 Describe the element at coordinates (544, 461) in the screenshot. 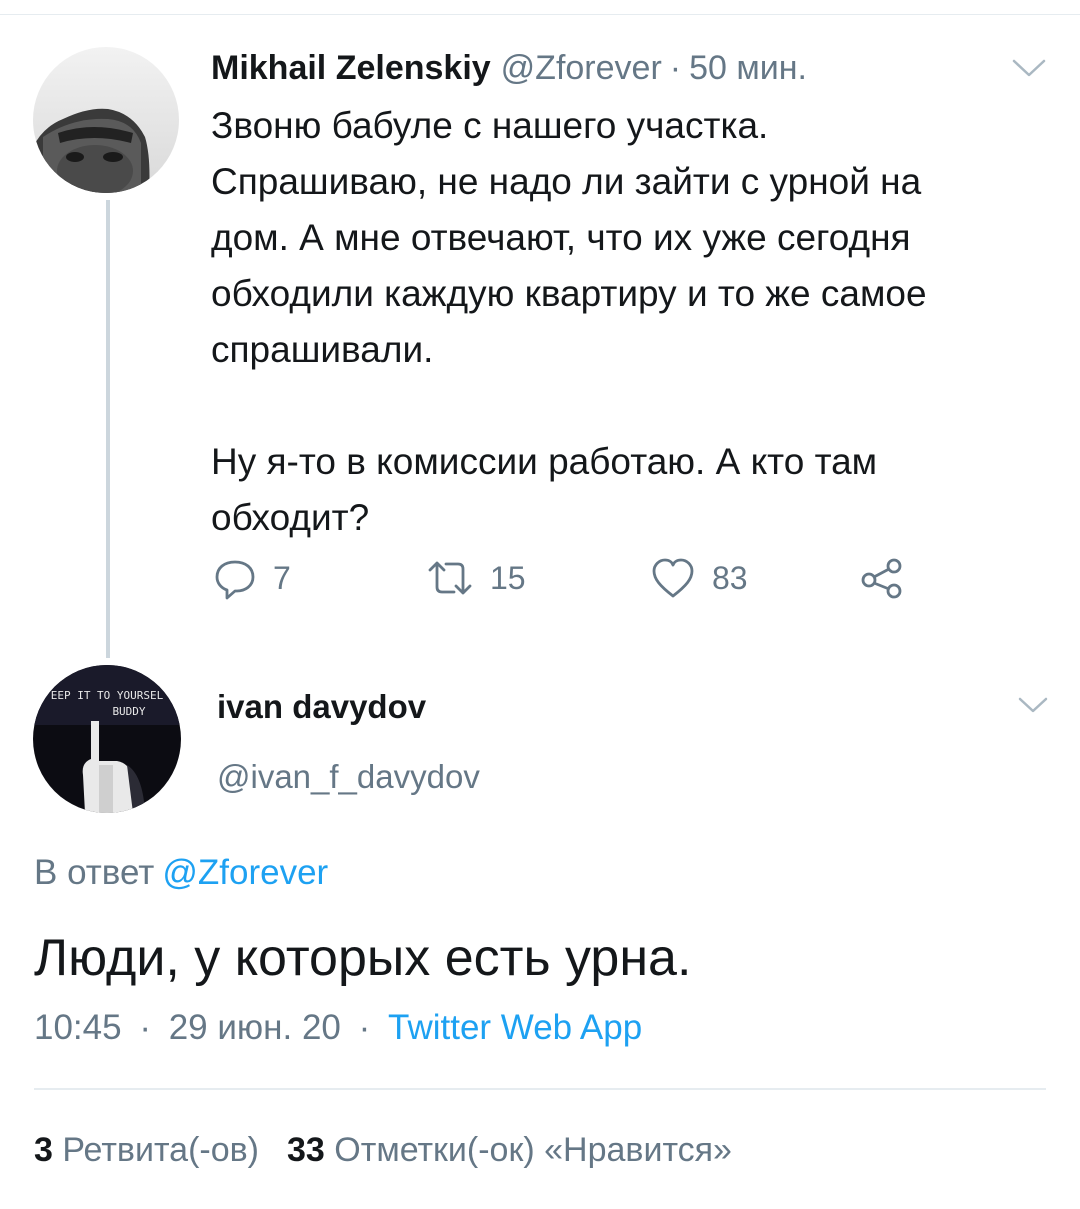

I see `tweet-text-line: Ну я-то в комиссии работаю. А кто там` at that location.